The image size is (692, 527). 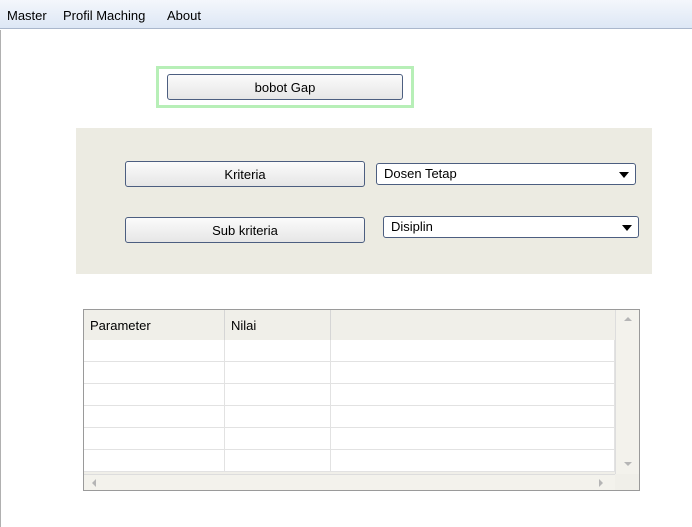 I want to click on menu-profil-maching: Profil Maching, so click(x=104, y=15).